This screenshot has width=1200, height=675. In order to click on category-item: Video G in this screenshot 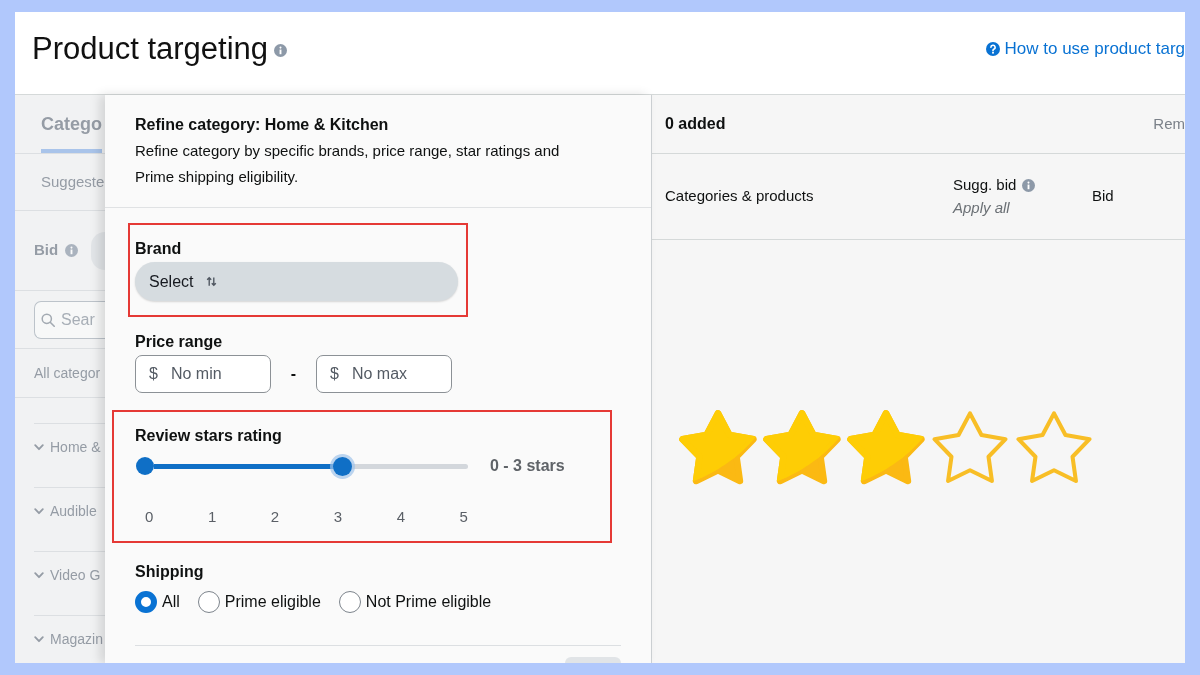, I will do `click(75, 575)`.